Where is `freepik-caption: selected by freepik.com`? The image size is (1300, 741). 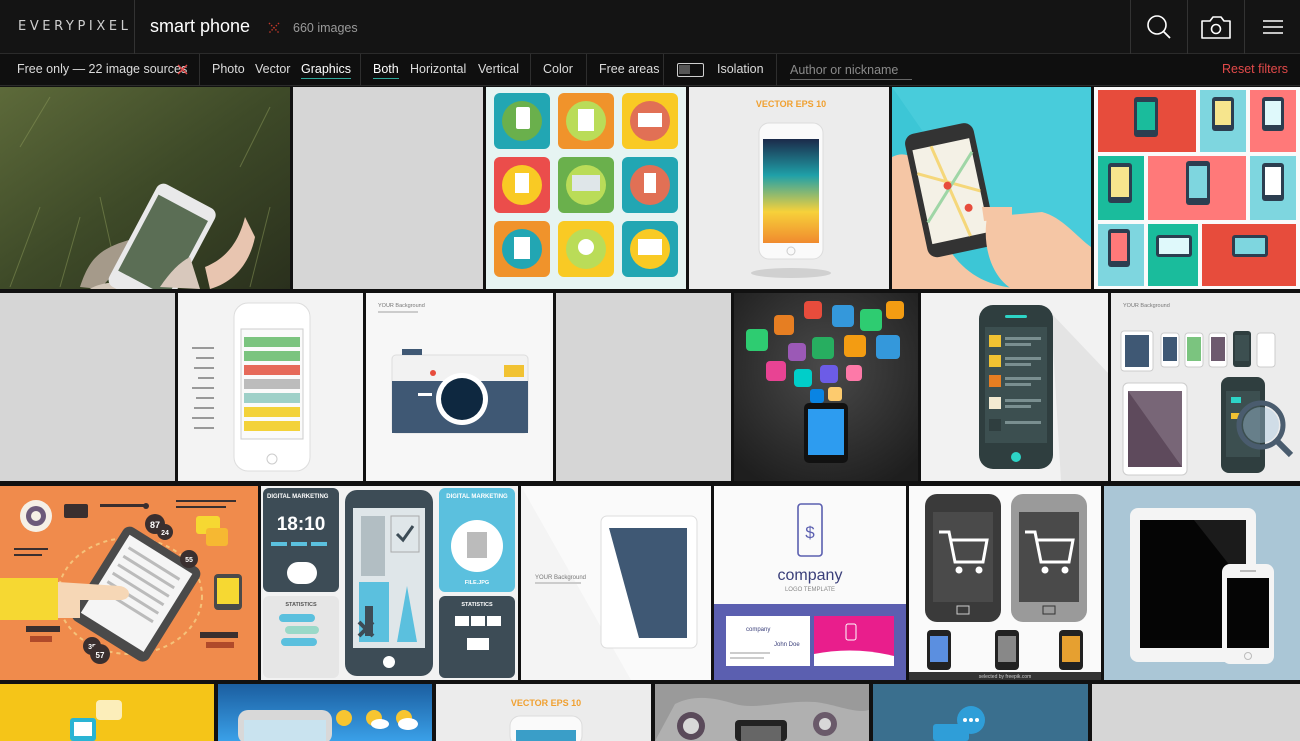
freepik-caption: selected by freepik.com is located at coordinates (1005, 677).